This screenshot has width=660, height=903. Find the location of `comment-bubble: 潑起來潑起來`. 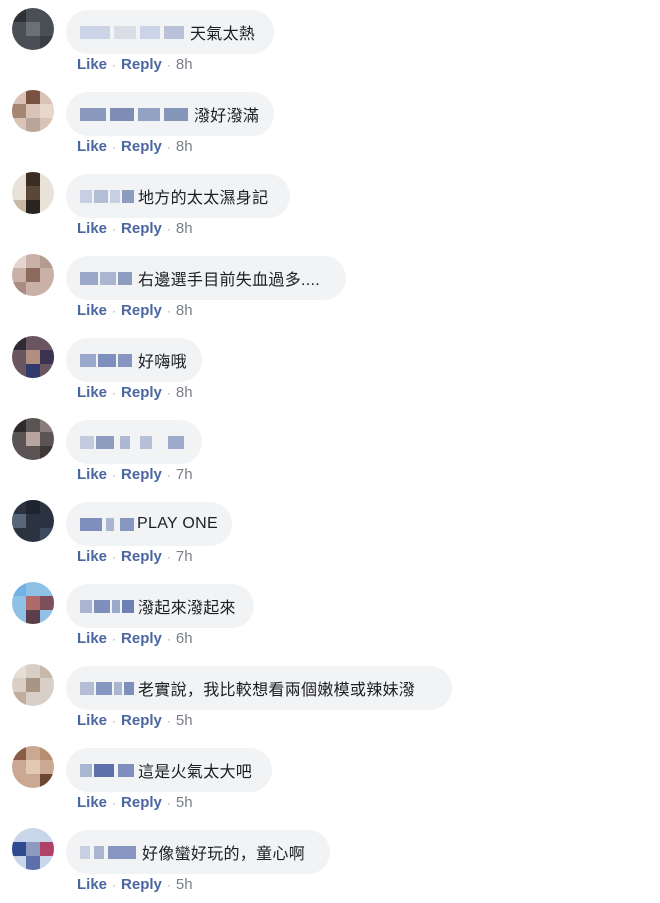

comment-bubble: 潑起來潑起來 is located at coordinates (160, 606).